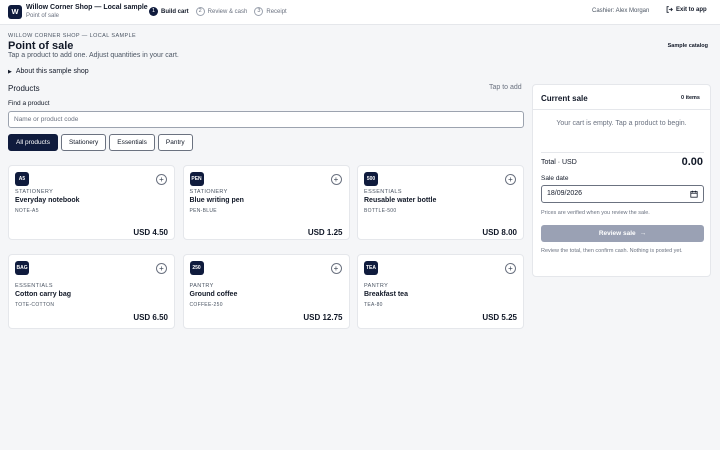 This screenshot has height=450, width=720. Describe the element at coordinates (150, 317) in the screenshot. I see `product-price: USD 6.50` at that location.